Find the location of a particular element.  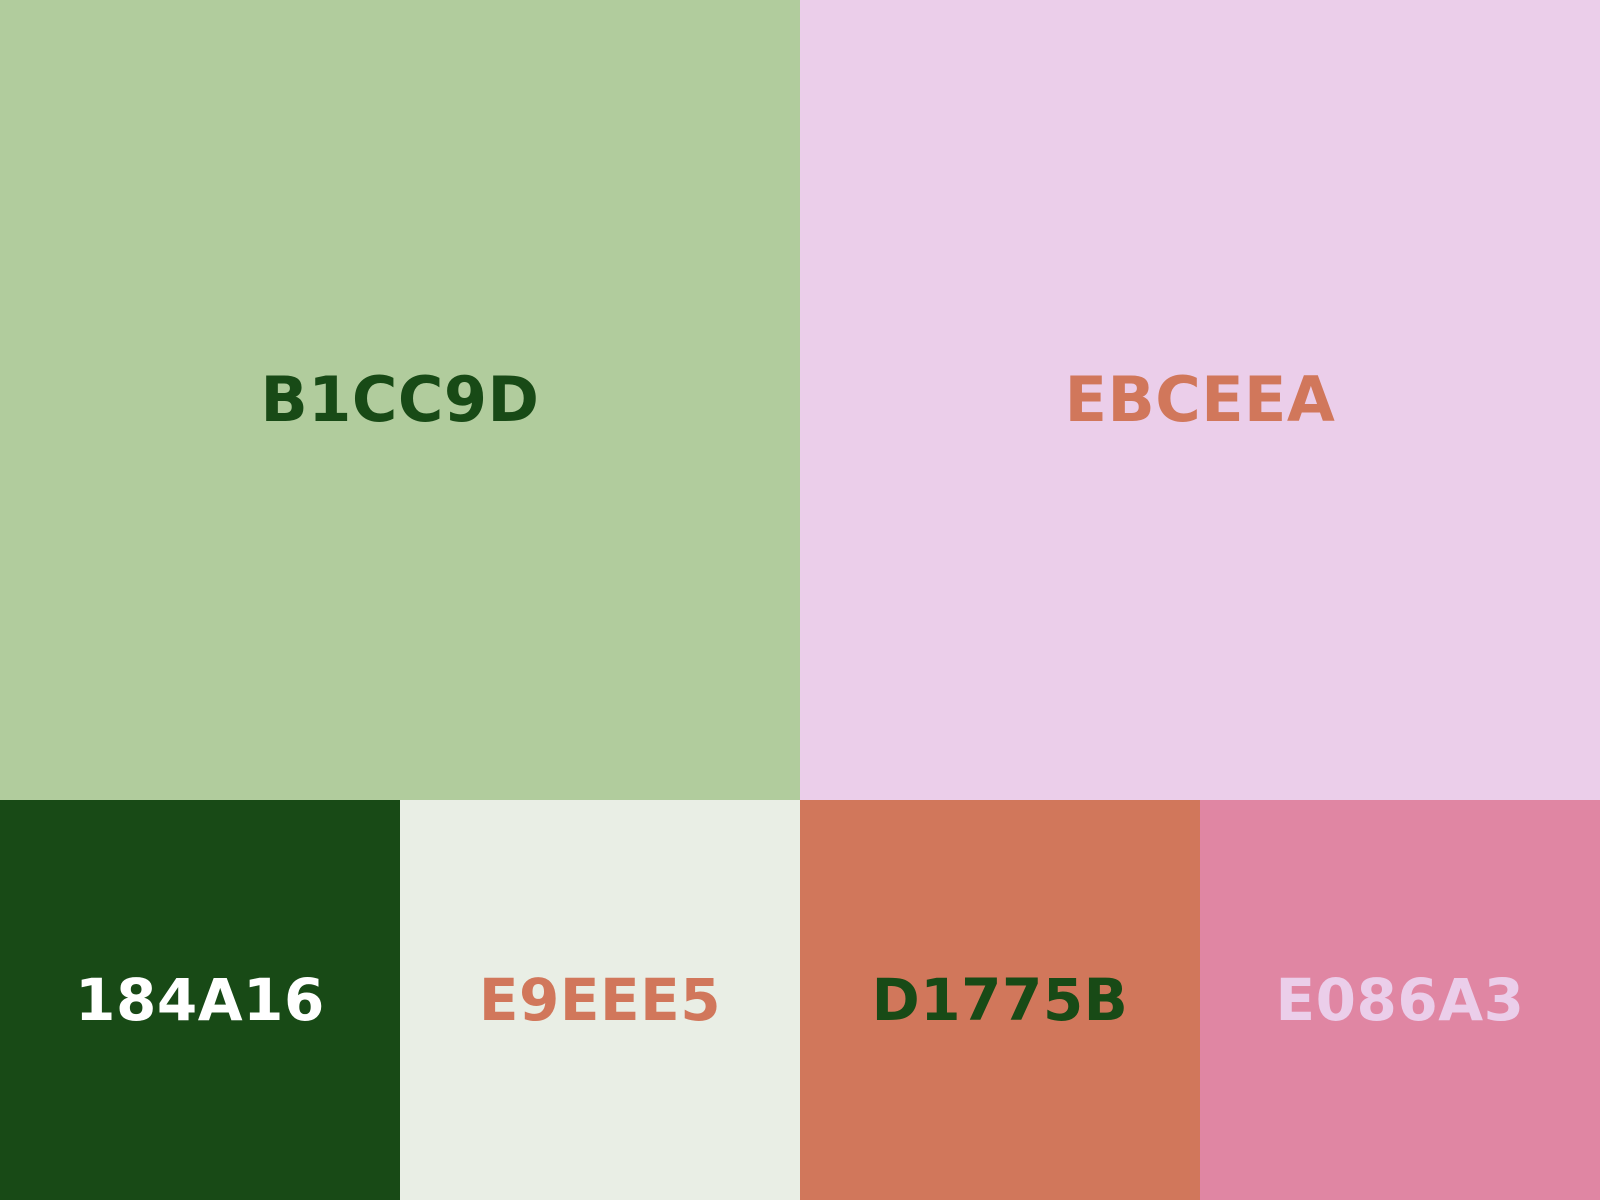

swatch-hex-label-1: B1CC9D is located at coordinates (400, 399).